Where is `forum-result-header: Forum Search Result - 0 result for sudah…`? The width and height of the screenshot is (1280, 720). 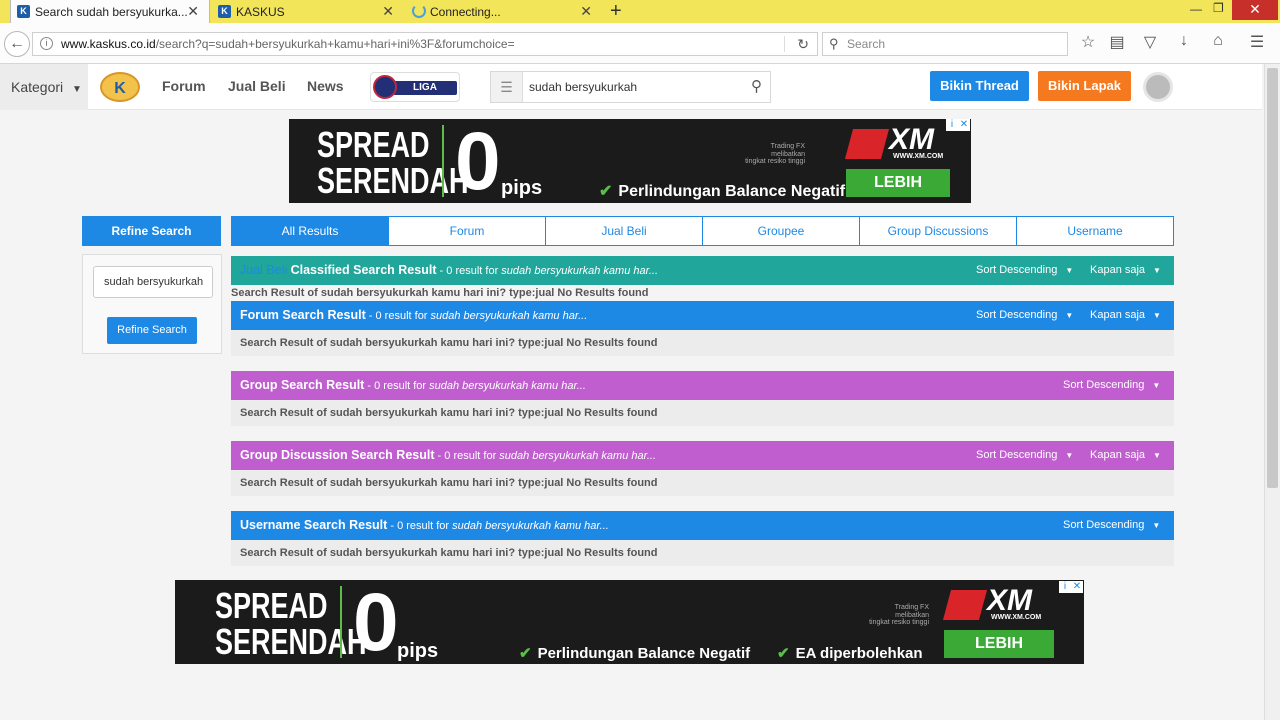
forum-result-header: Forum Search Result - 0 result for sudah… is located at coordinates (702, 315).